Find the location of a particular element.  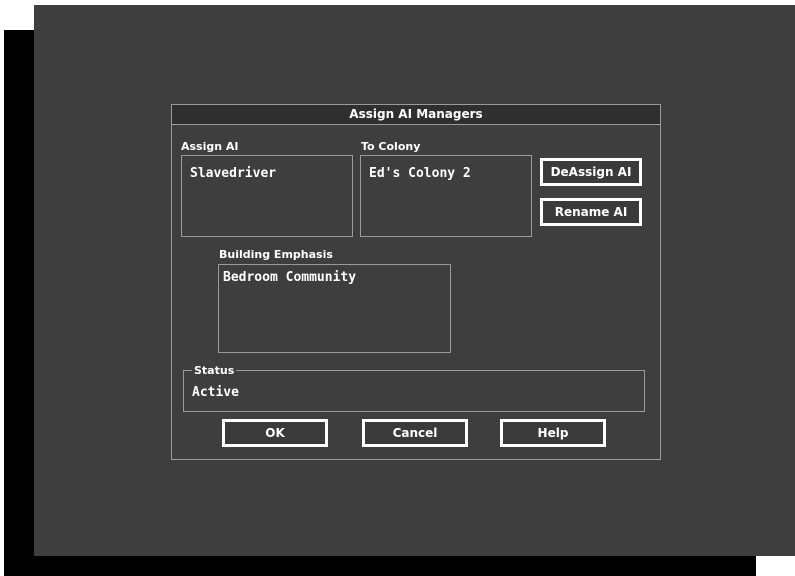

to-colony-list: Ed's Colony 2 is located at coordinates (446, 196).